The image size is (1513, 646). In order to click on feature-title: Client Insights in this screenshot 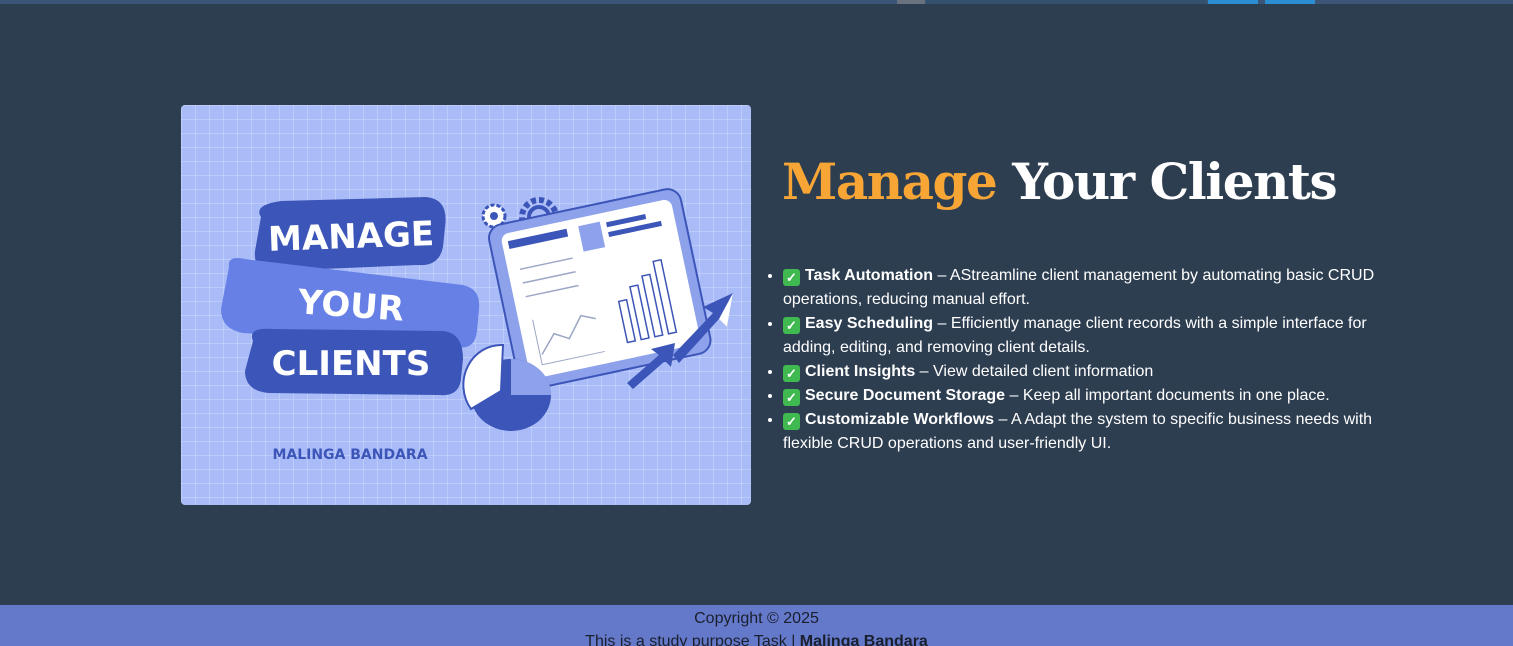, I will do `click(860, 371)`.